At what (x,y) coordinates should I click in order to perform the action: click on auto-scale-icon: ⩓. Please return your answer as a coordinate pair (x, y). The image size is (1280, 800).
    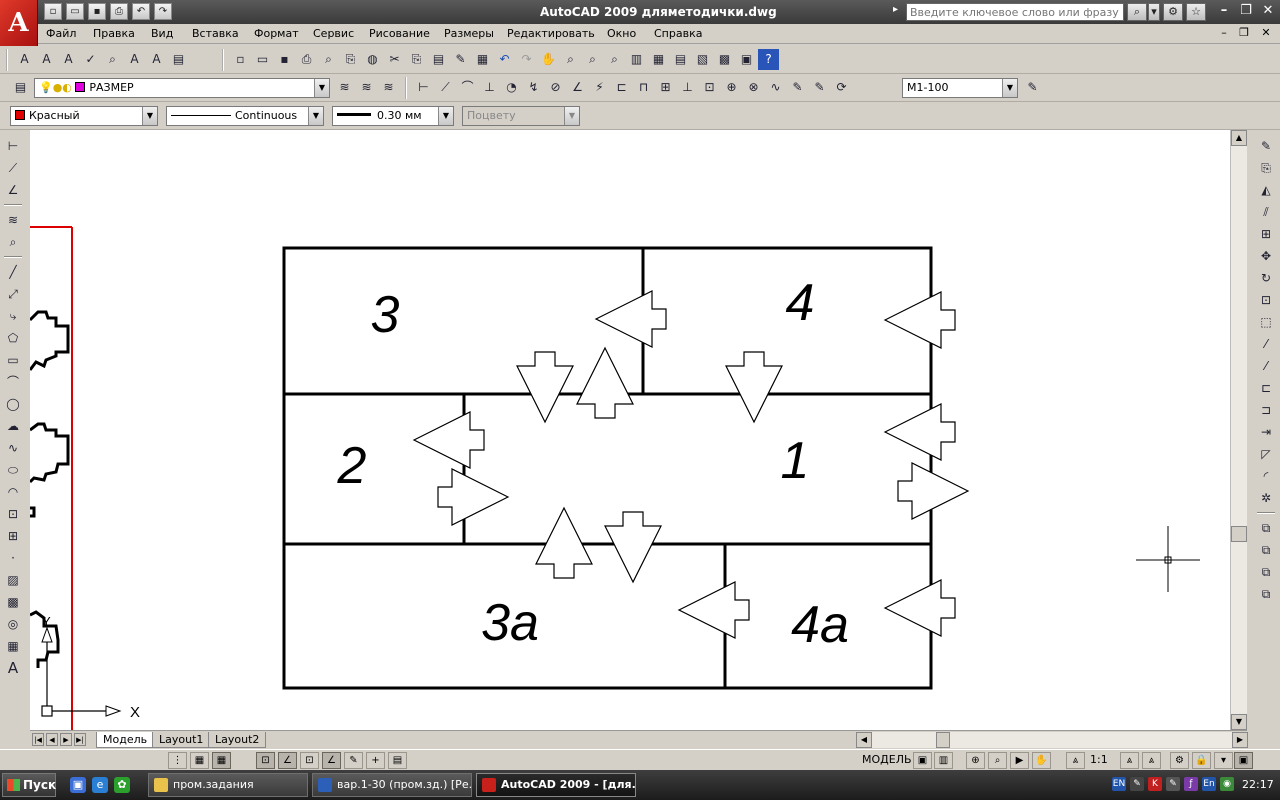
    Looking at the image, I should click on (1151, 760).